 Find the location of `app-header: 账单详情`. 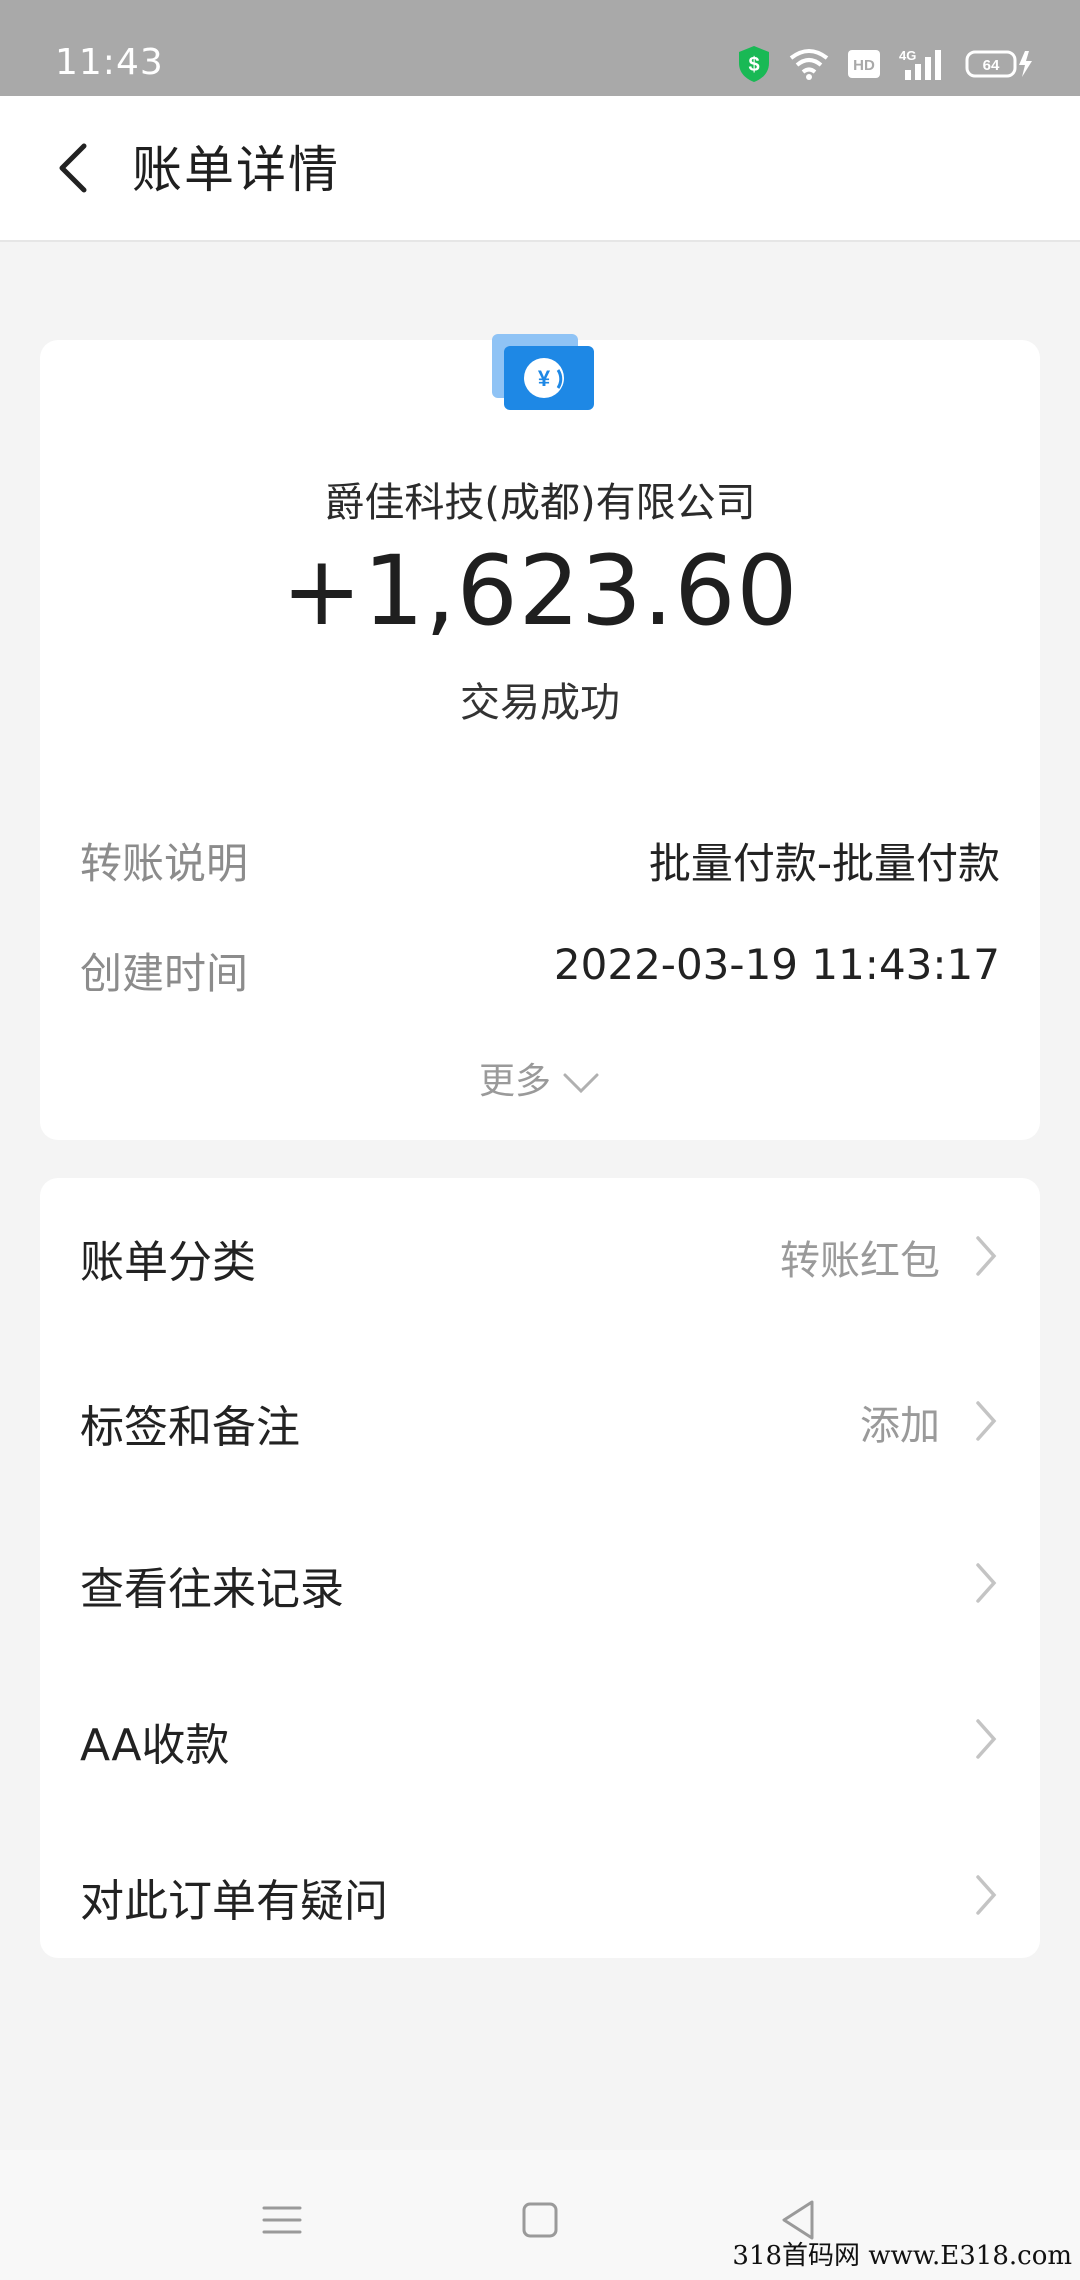

app-header: 账单详情 is located at coordinates (540, 169).